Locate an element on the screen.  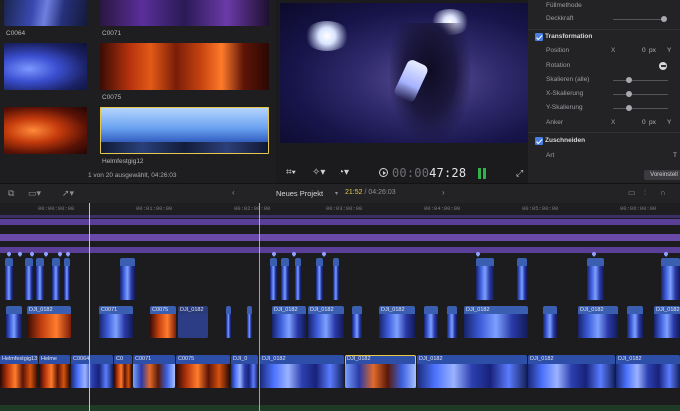
anchor-x-value: 0 is located at coordinates (644, 123).